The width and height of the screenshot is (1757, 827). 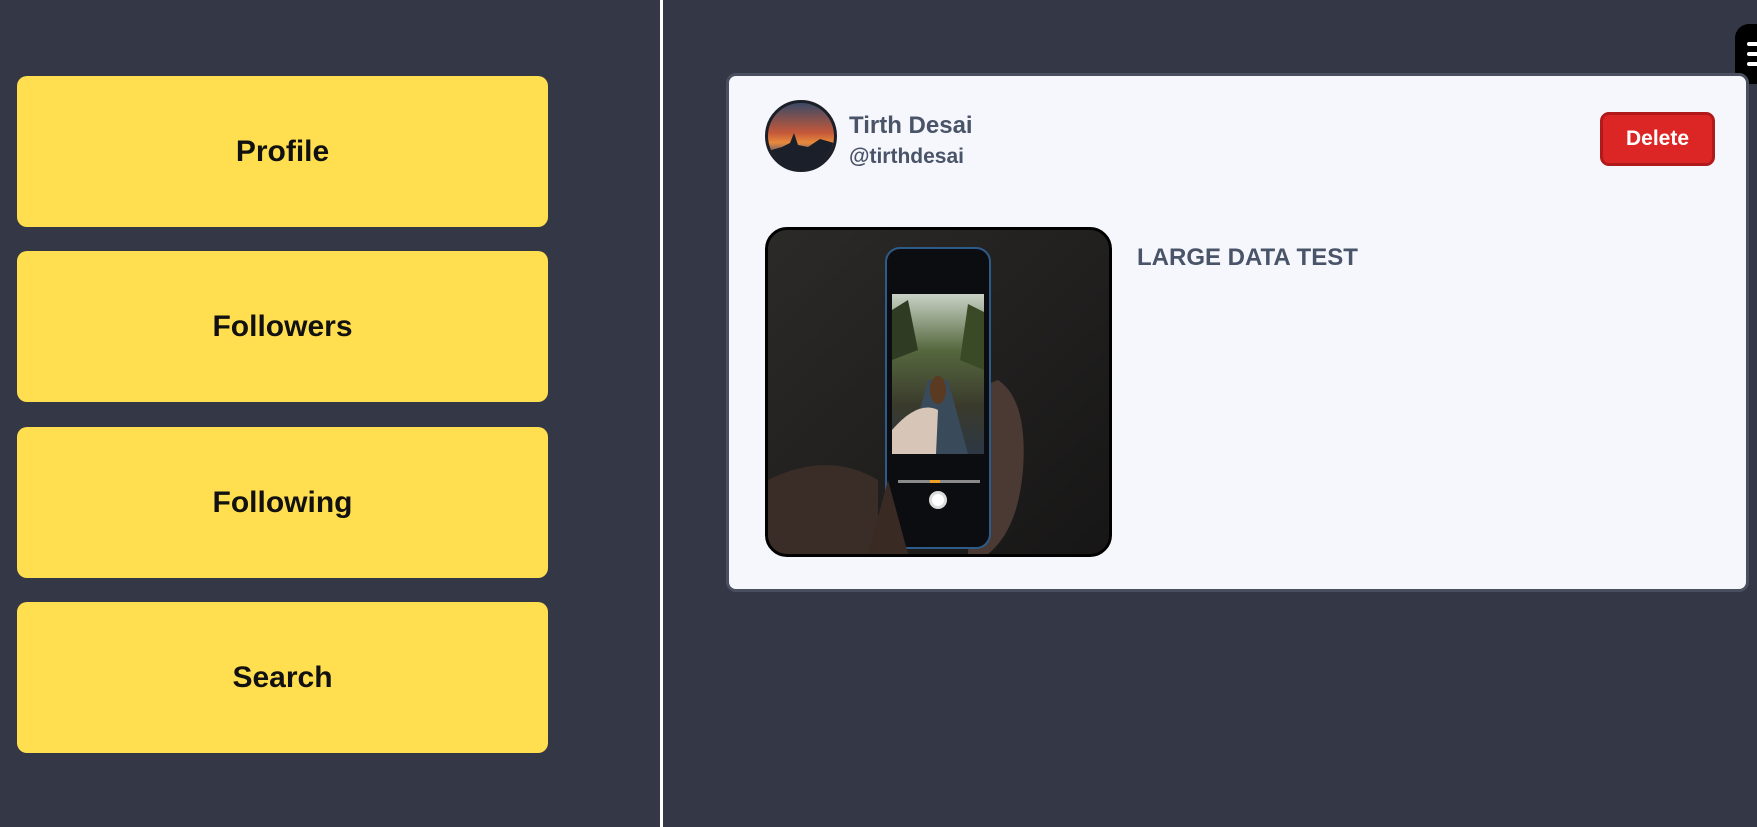 I want to click on delete-button: Delete, so click(x=1657, y=139).